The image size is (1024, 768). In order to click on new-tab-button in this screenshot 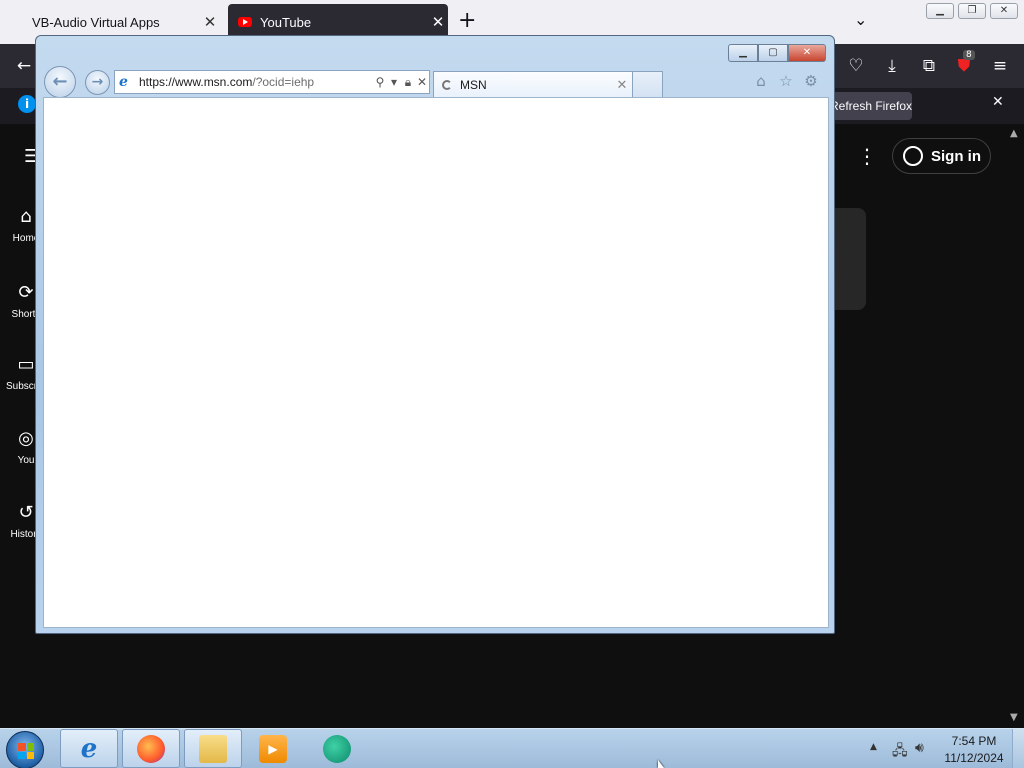, I will do `click(648, 84)`.